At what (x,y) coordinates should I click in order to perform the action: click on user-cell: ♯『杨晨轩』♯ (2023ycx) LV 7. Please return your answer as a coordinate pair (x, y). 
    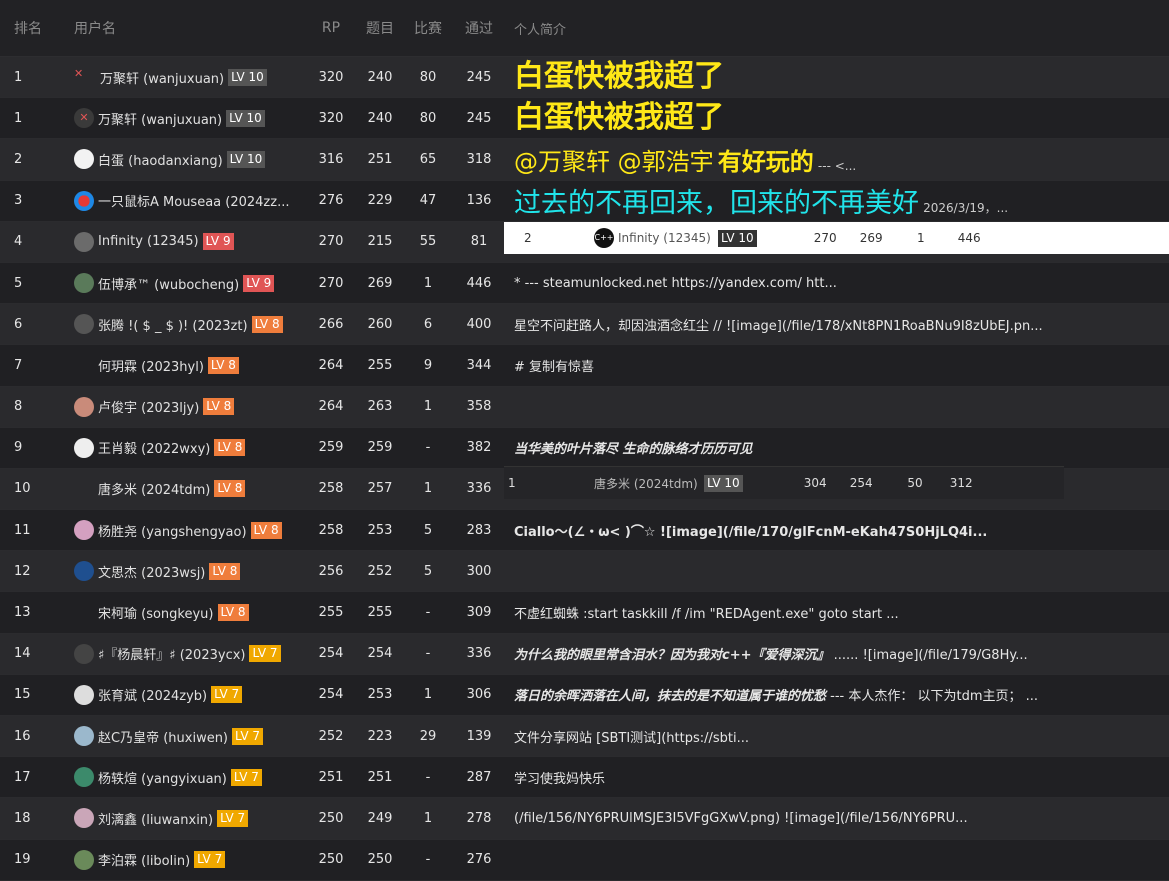
    Looking at the image, I should click on (190, 653).